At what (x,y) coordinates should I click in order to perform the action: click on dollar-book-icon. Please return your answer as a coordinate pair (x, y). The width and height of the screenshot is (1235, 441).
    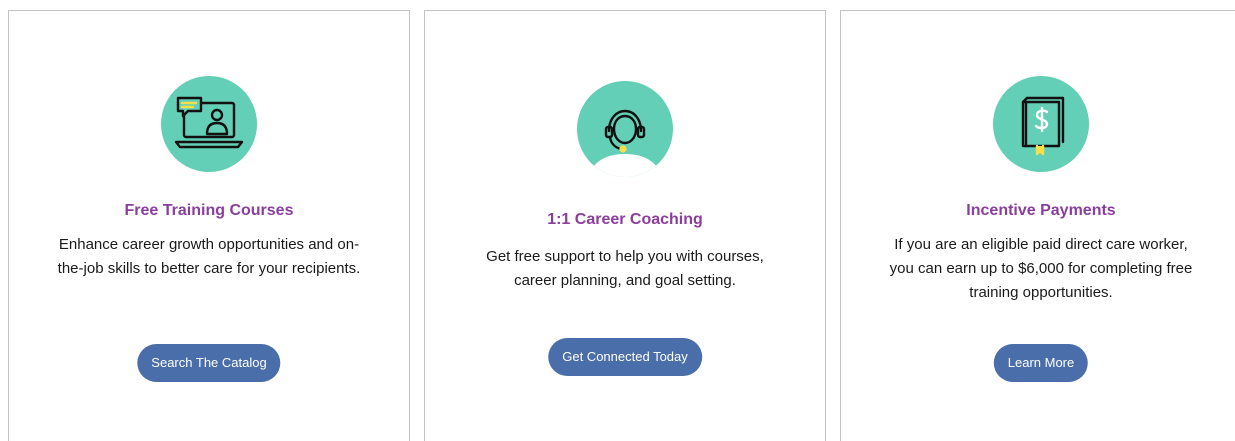
    Looking at the image, I should click on (1041, 124).